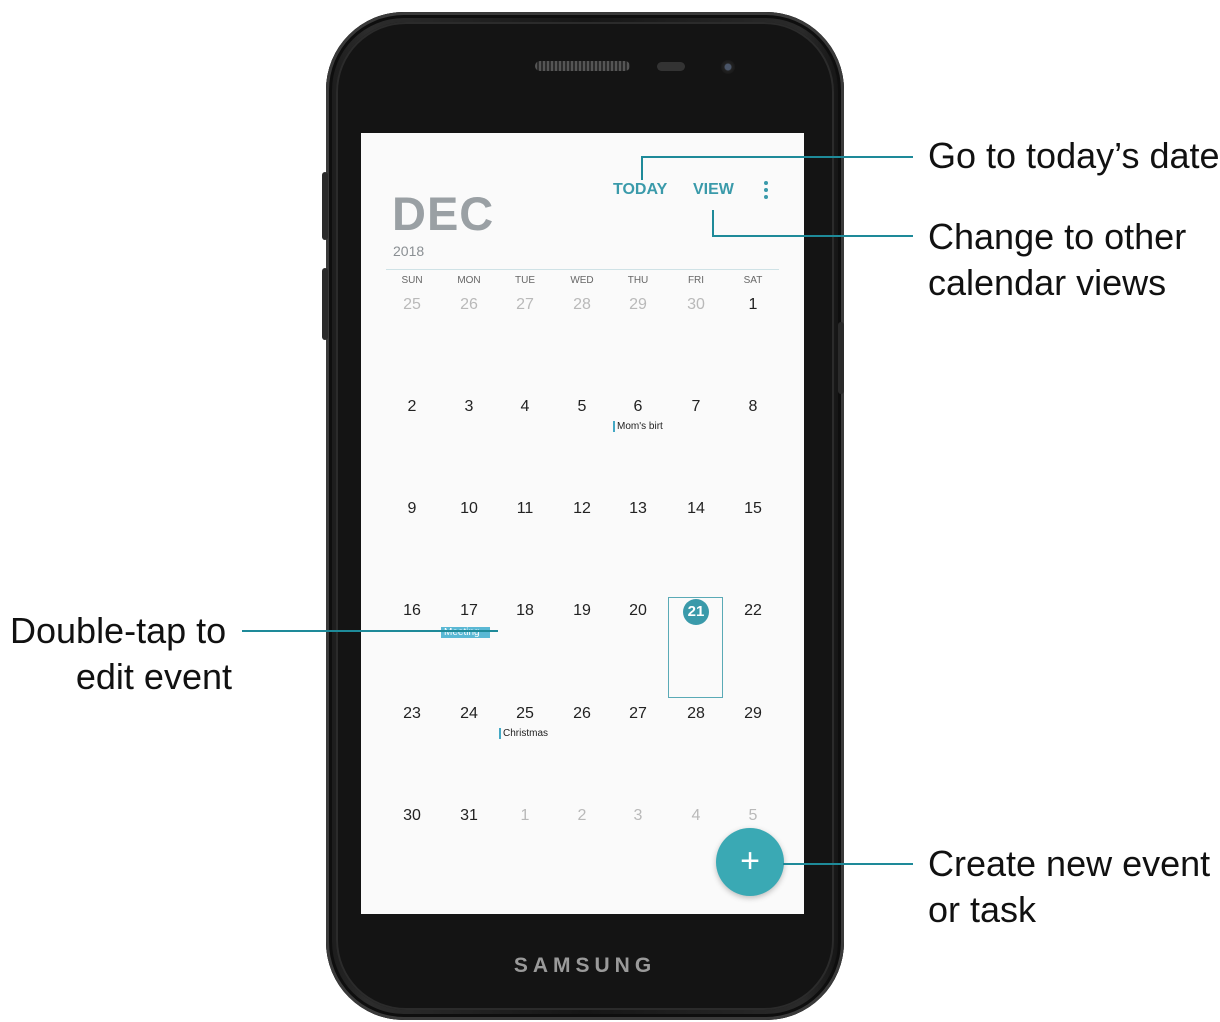 This screenshot has width=1220, height=1022. I want to click on day-cell: 7, so click(696, 407).